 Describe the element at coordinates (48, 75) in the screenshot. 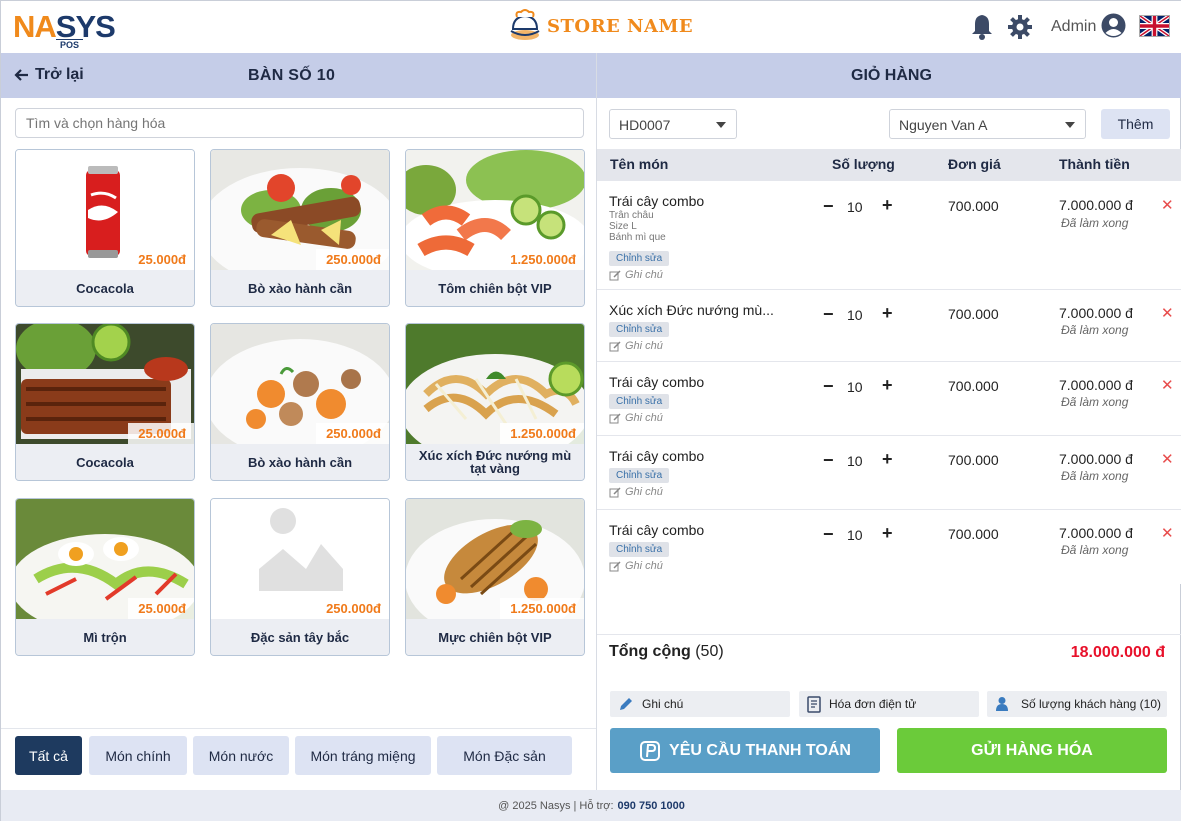

I see `back-button: Trở lại` at that location.